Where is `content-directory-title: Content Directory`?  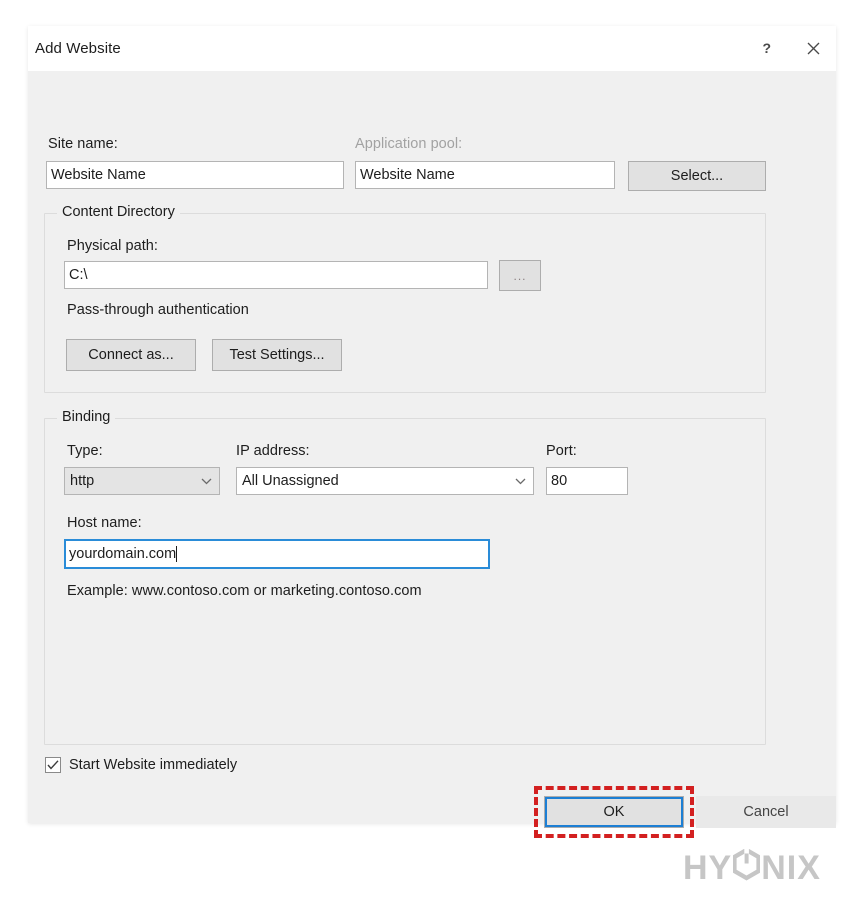
content-directory-title: Content Directory is located at coordinates (118, 212).